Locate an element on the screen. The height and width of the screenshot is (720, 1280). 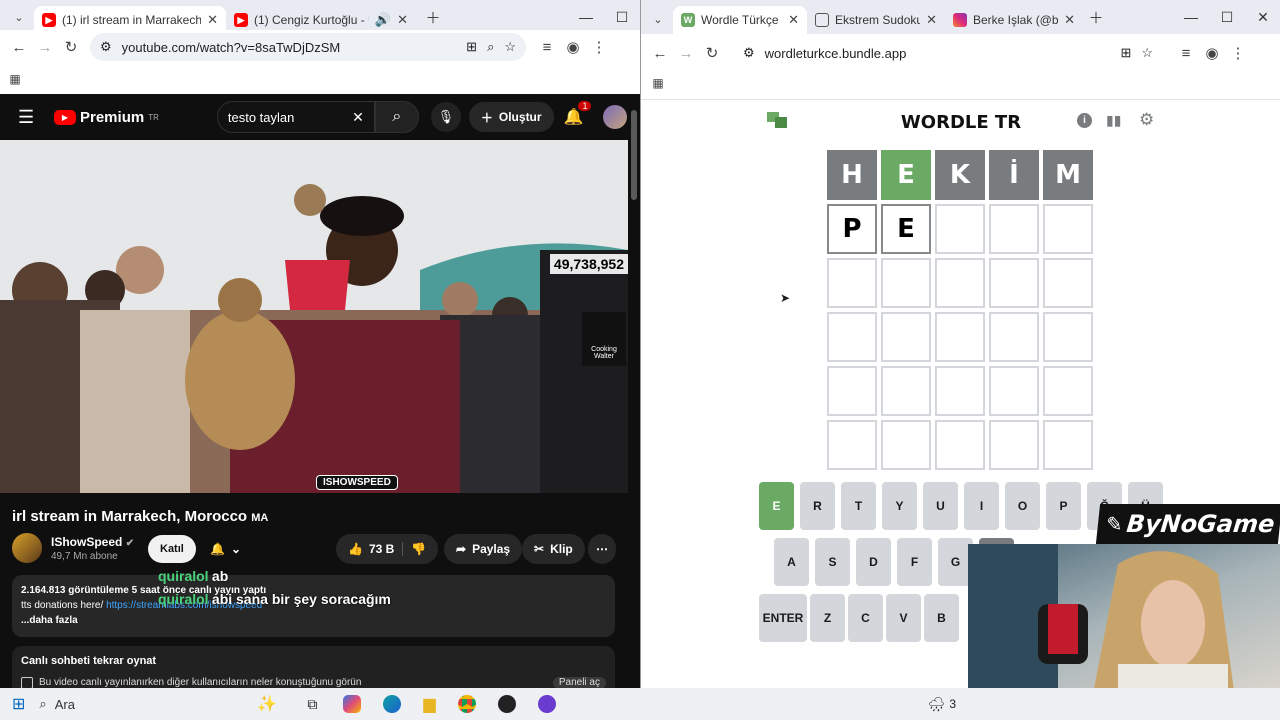
key-u: U is located at coordinates (940, 506).